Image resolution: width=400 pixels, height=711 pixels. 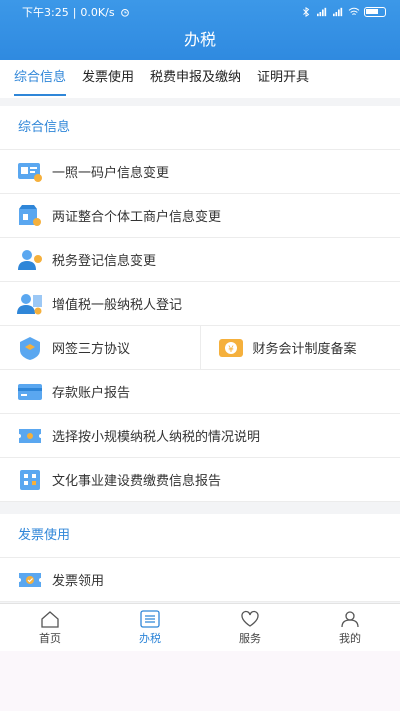 I want to click on nav-home: 首页, so click(x=50, y=627).